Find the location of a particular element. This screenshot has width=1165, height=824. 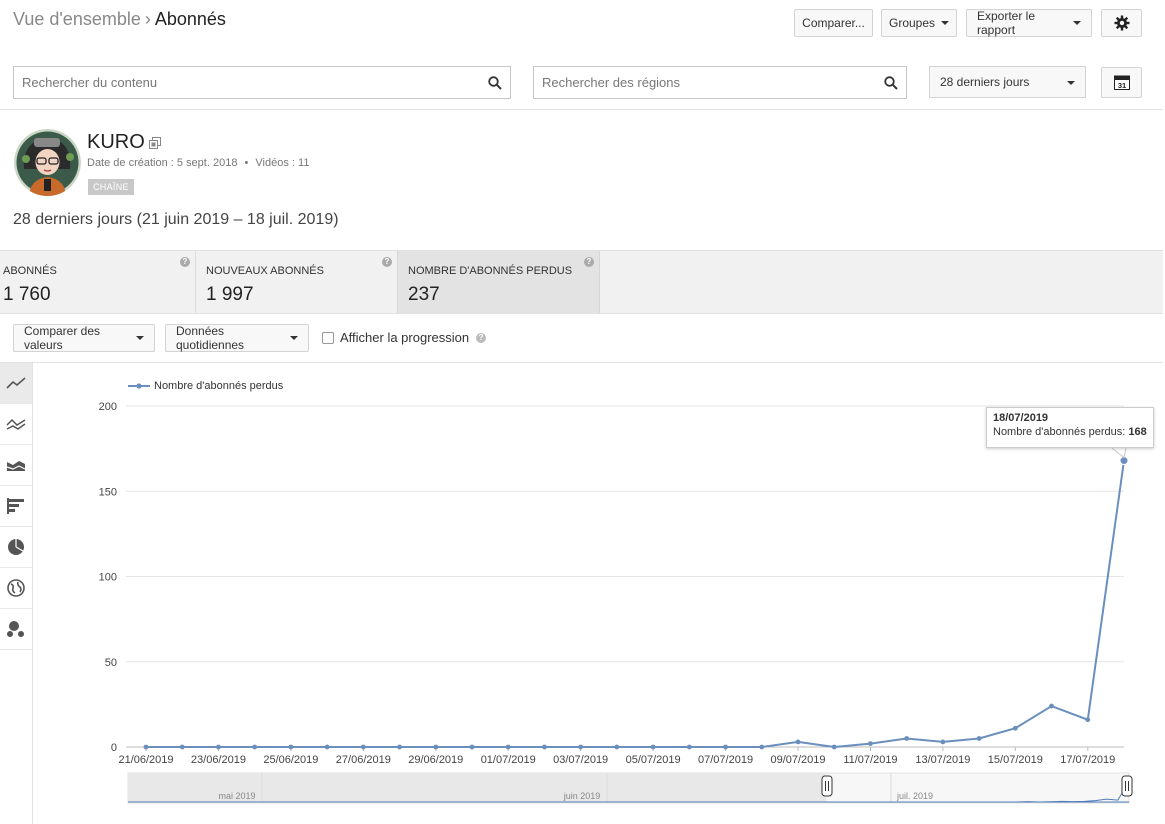

show-progress-label: Afficher la progression is located at coordinates (404, 337).